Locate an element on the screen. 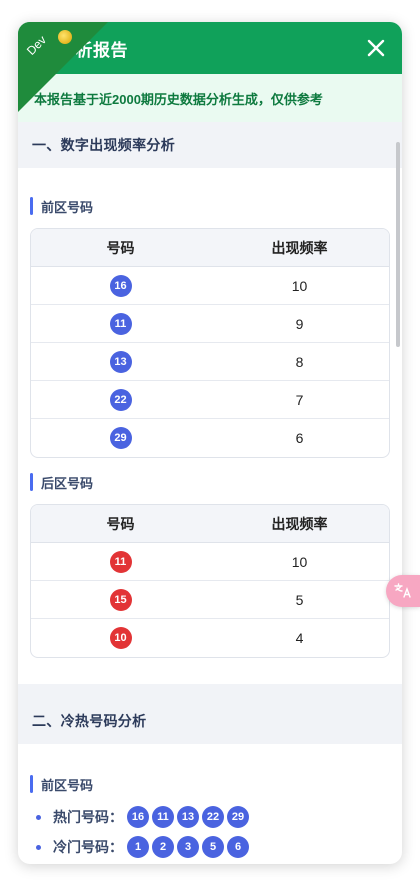  hot-numbers-label: 热门号码： is located at coordinates (88, 817).